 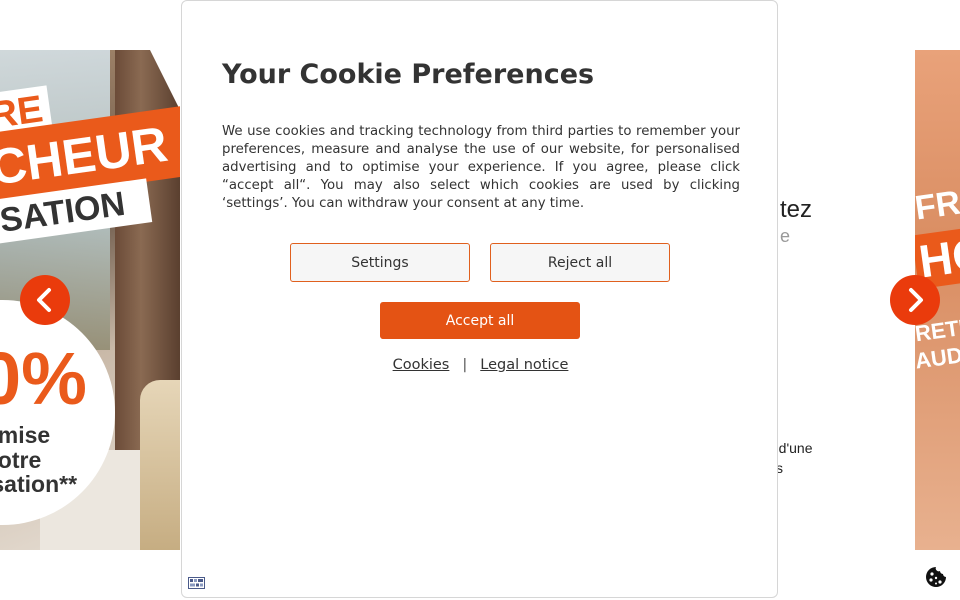 What do you see at coordinates (524, 365) in the screenshot?
I see `legal-notice-link: Legal notice` at bounding box center [524, 365].